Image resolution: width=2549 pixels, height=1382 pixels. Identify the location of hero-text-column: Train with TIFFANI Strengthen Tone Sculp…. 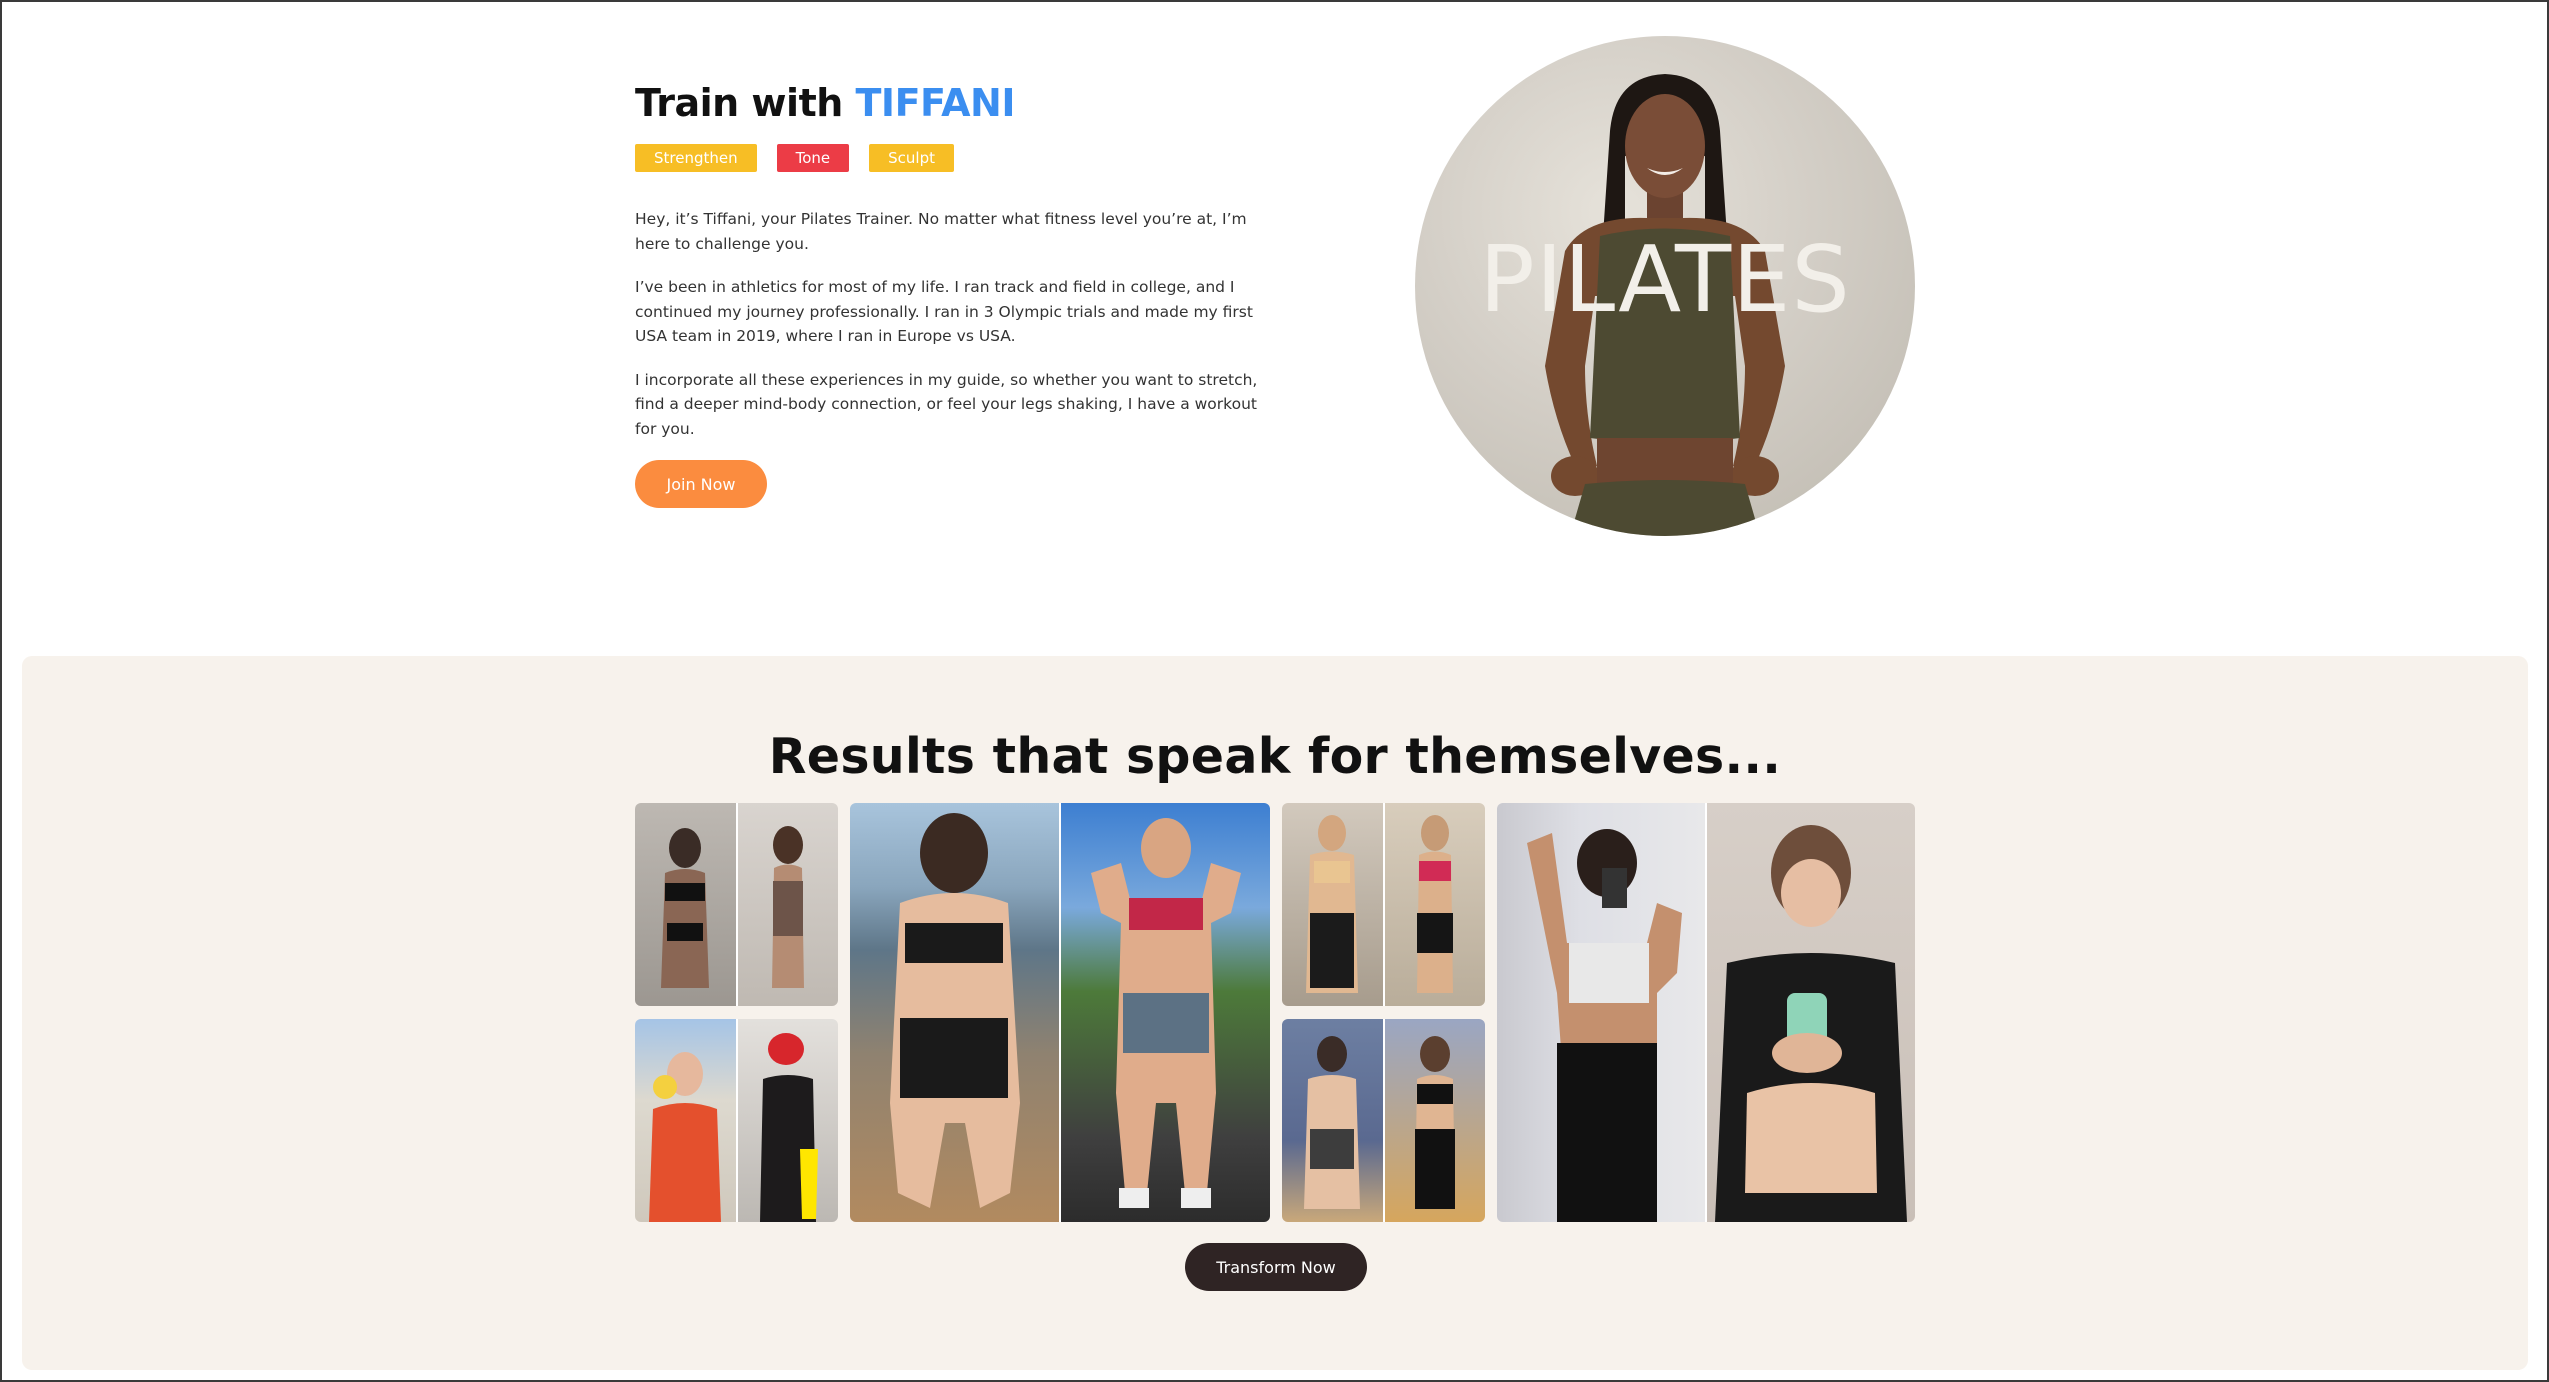
(955, 290).